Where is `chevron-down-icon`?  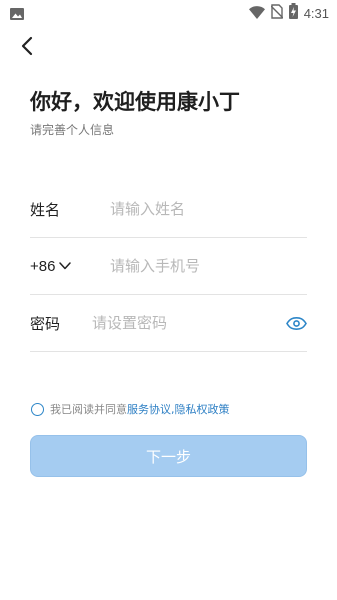 chevron-down-icon is located at coordinates (65, 266).